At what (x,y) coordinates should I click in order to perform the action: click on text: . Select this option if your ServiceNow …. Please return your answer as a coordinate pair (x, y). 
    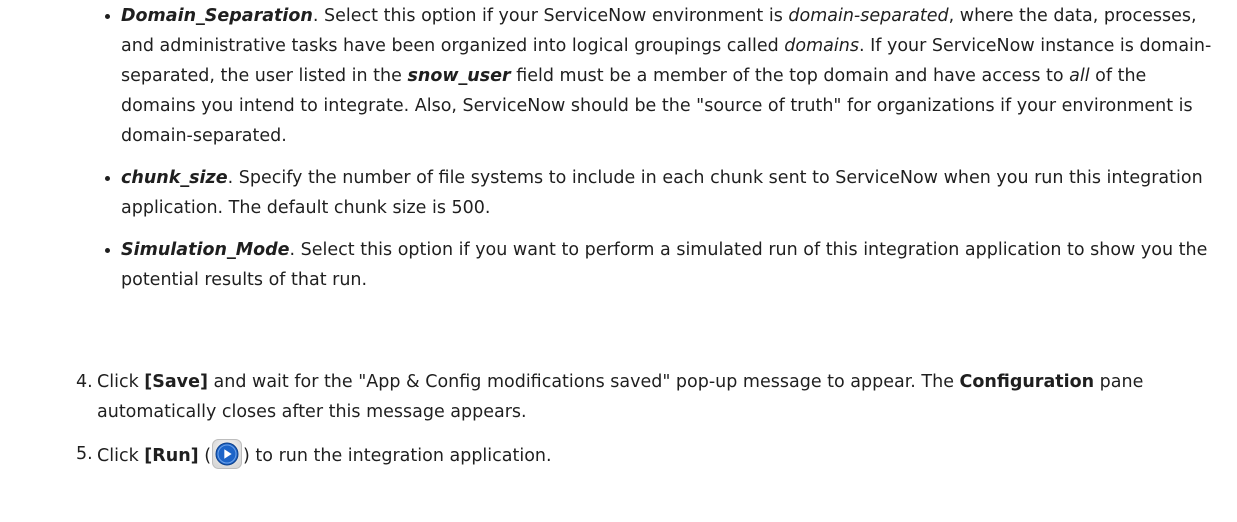
    Looking at the image, I should click on (550, 16).